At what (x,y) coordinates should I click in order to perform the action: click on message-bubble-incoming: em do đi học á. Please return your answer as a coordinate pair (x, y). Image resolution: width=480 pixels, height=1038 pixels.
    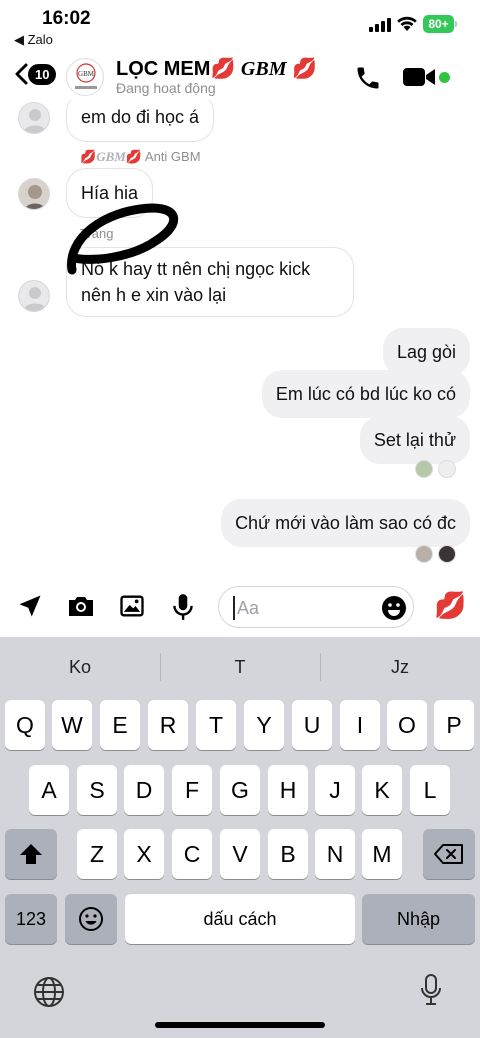
    Looking at the image, I should click on (140, 121).